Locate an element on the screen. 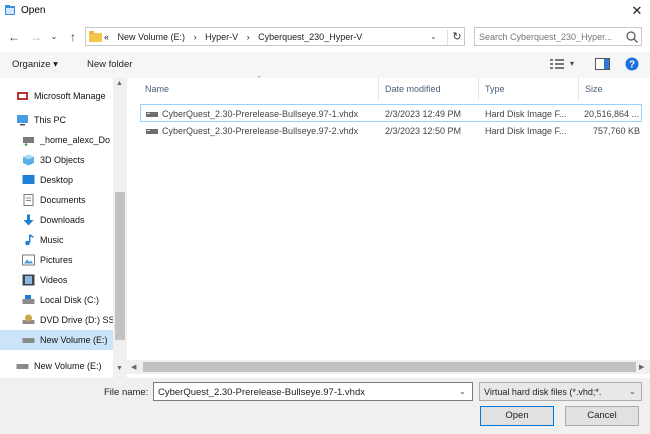  file-name-dropdown-chevron-icon: ⌄ is located at coordinates (462, 391).